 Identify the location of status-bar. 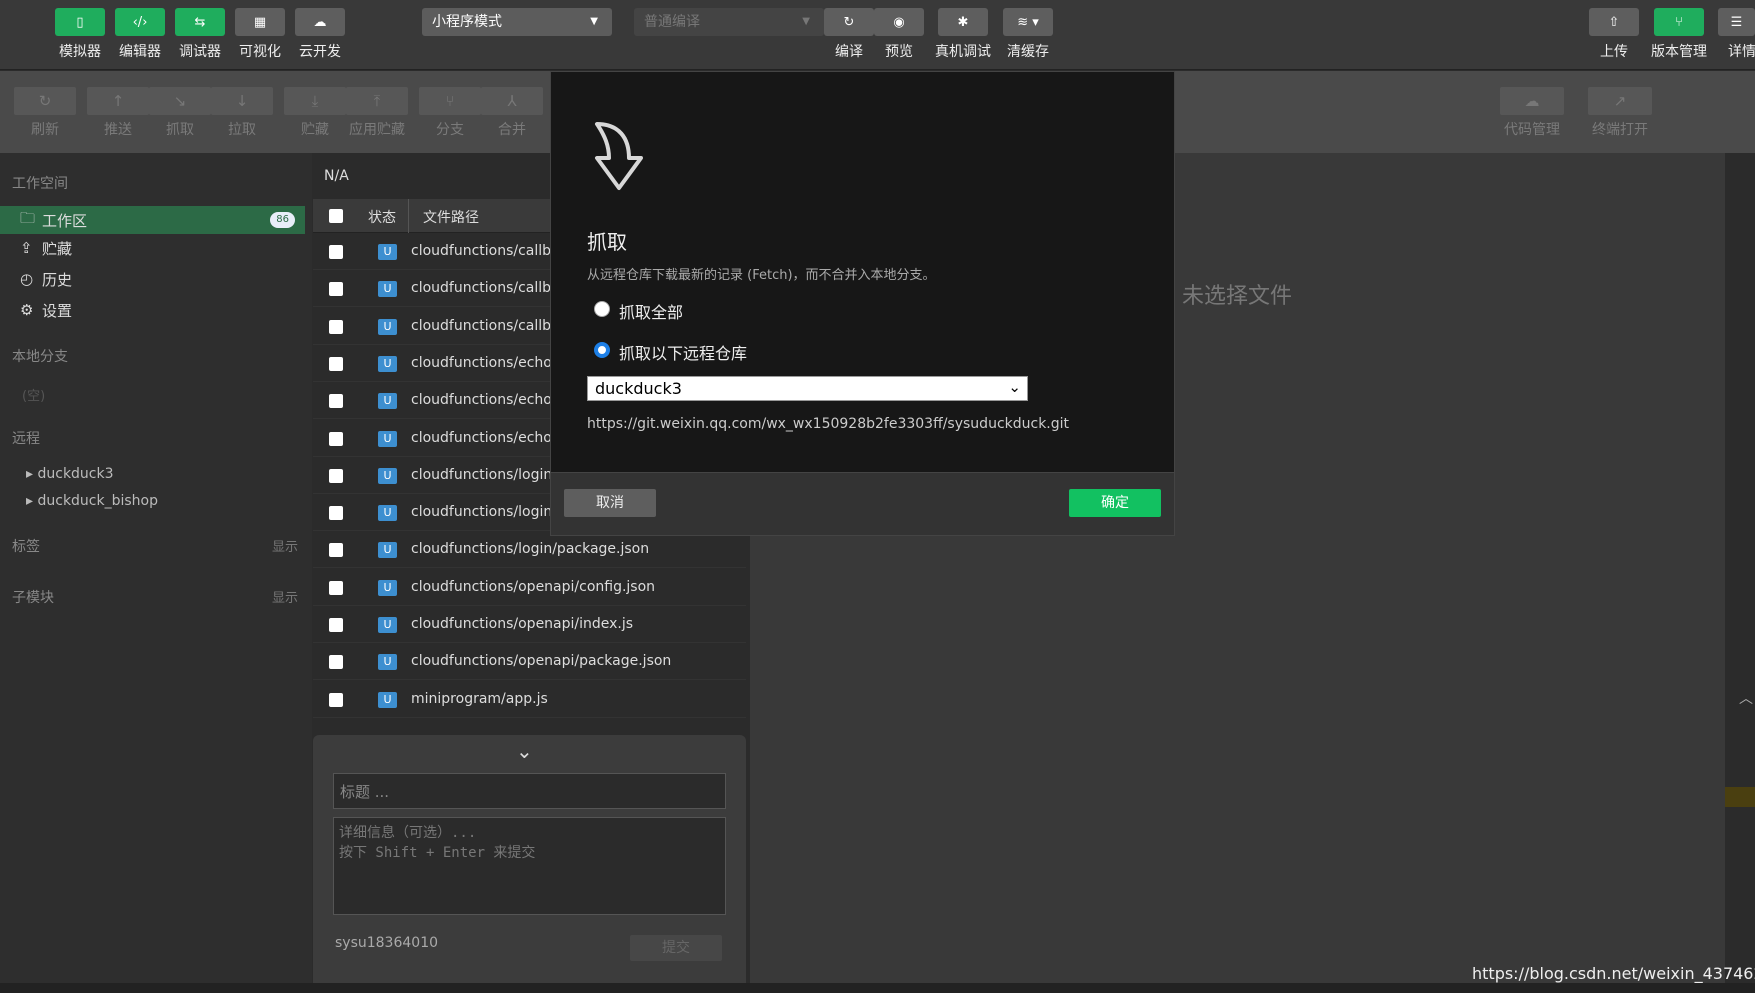
(877, 988).